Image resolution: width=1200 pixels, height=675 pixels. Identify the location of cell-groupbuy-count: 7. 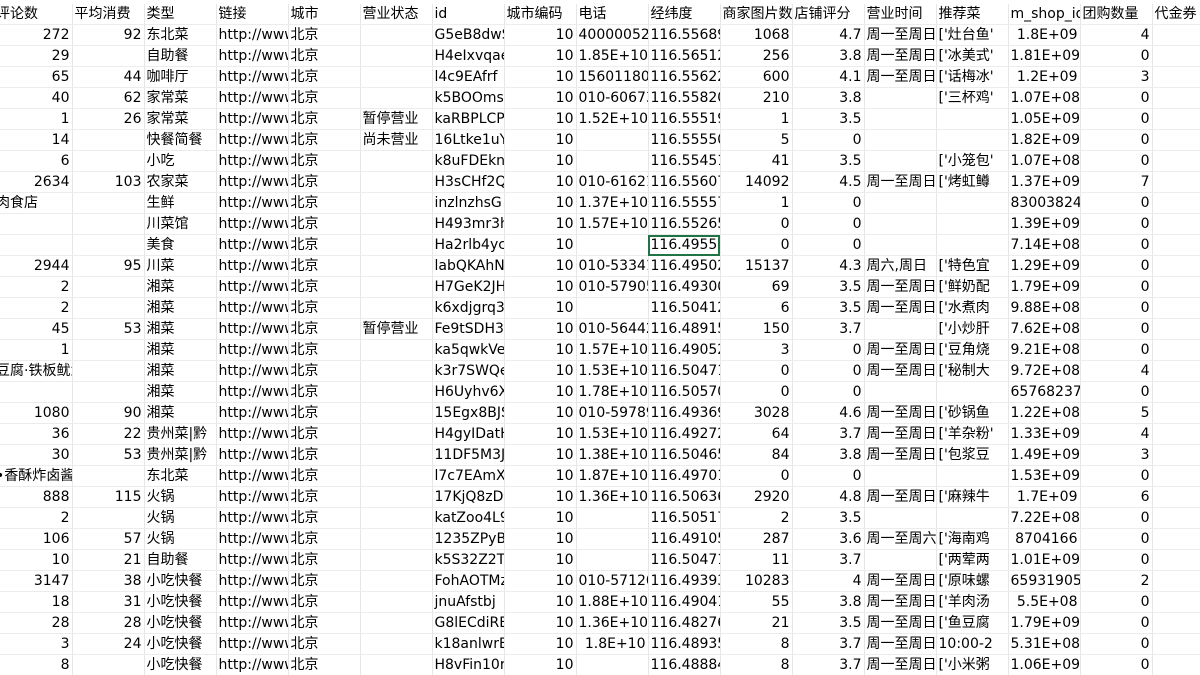
(1116, 182).